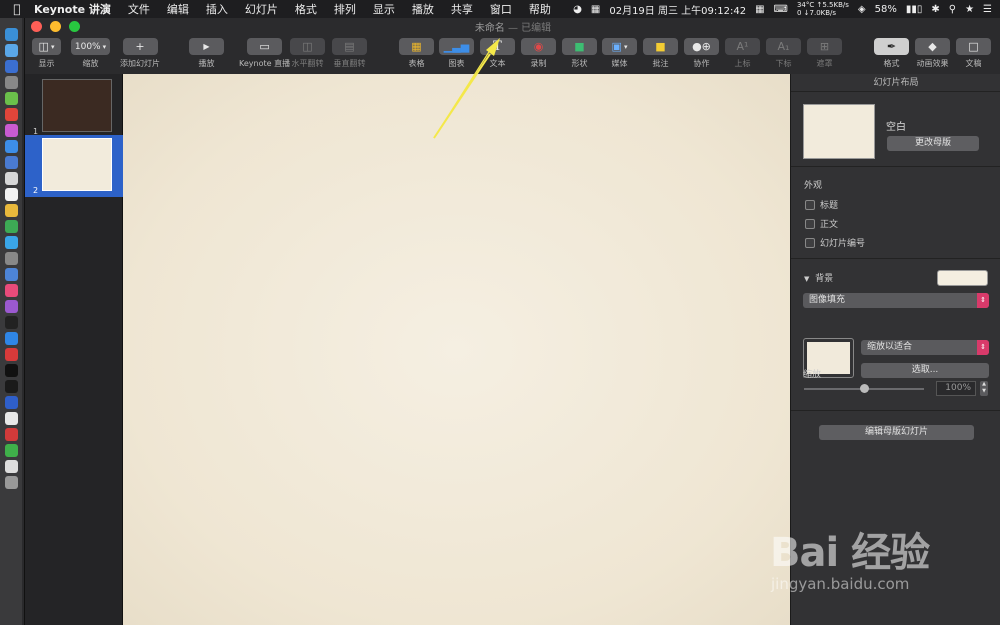 This screenshot has height=625, width=1000. What do you see at coordinates (969, 9) in the screenshot?
I see `notification-star-icon: ★` at bounding box center [969, 9].